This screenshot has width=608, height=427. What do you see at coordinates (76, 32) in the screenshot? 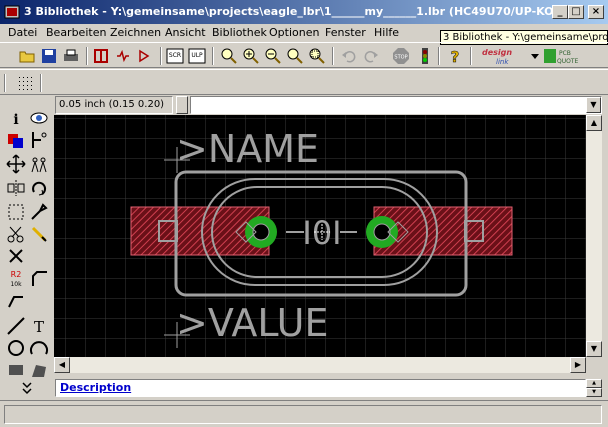
I see `menu-bearbeiten: Bearbeiten` at bounding box center [76, 32].